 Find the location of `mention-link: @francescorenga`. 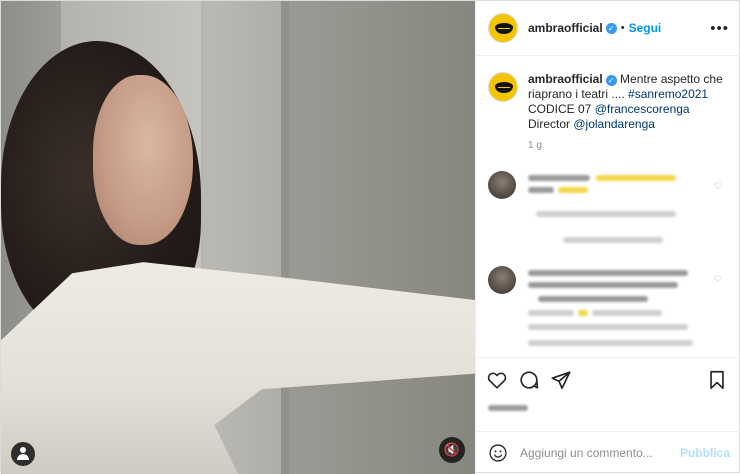

mention-link: @francescorenga is located at coordinates (642, 109).